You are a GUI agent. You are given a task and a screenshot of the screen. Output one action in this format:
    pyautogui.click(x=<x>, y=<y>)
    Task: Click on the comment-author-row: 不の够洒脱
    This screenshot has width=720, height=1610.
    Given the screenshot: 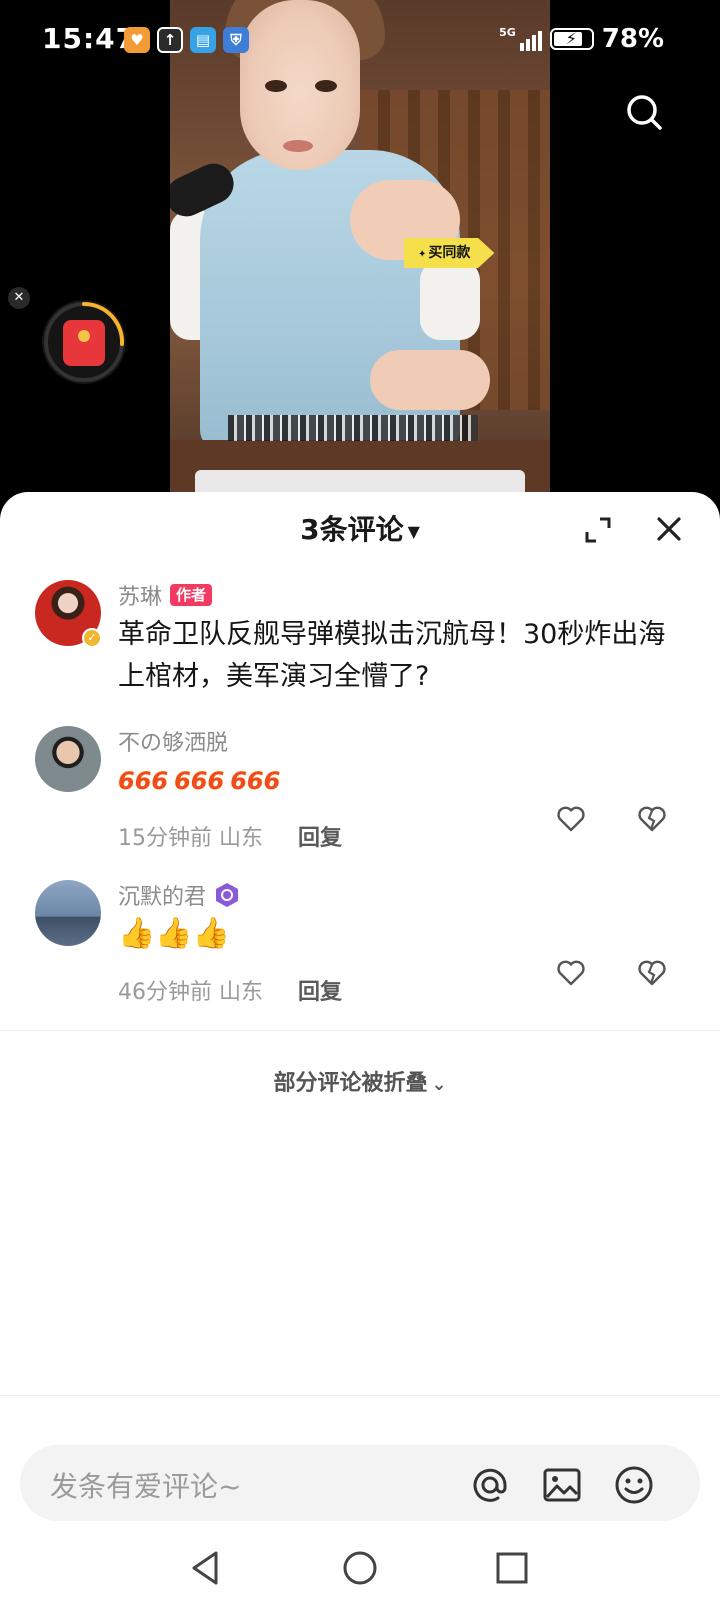 What is the action you would take?
    pyautogui.click(x=399, y=741)
    